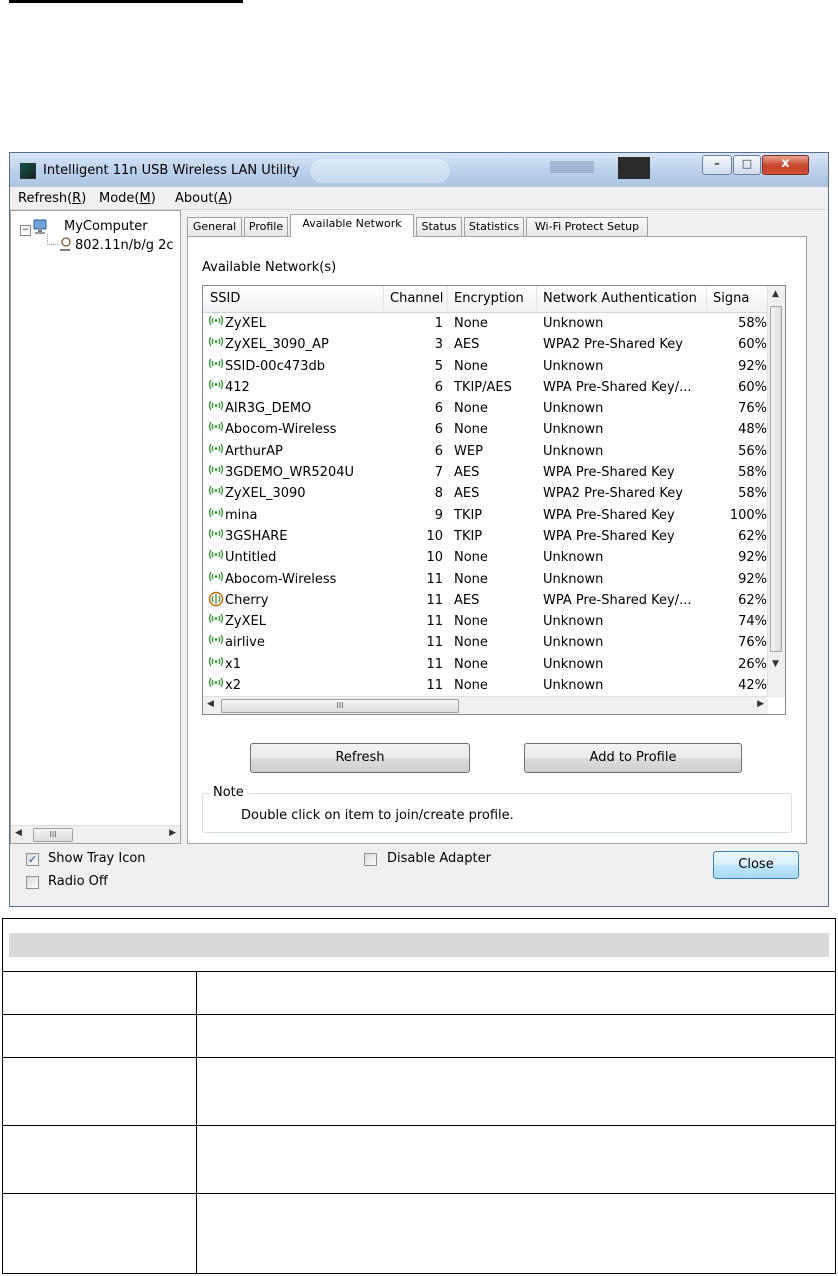  What do you see at coordinates (352, 225) in the screenshot?
I see `tab-available-network: Available Network` at bounding box center [352, 225].